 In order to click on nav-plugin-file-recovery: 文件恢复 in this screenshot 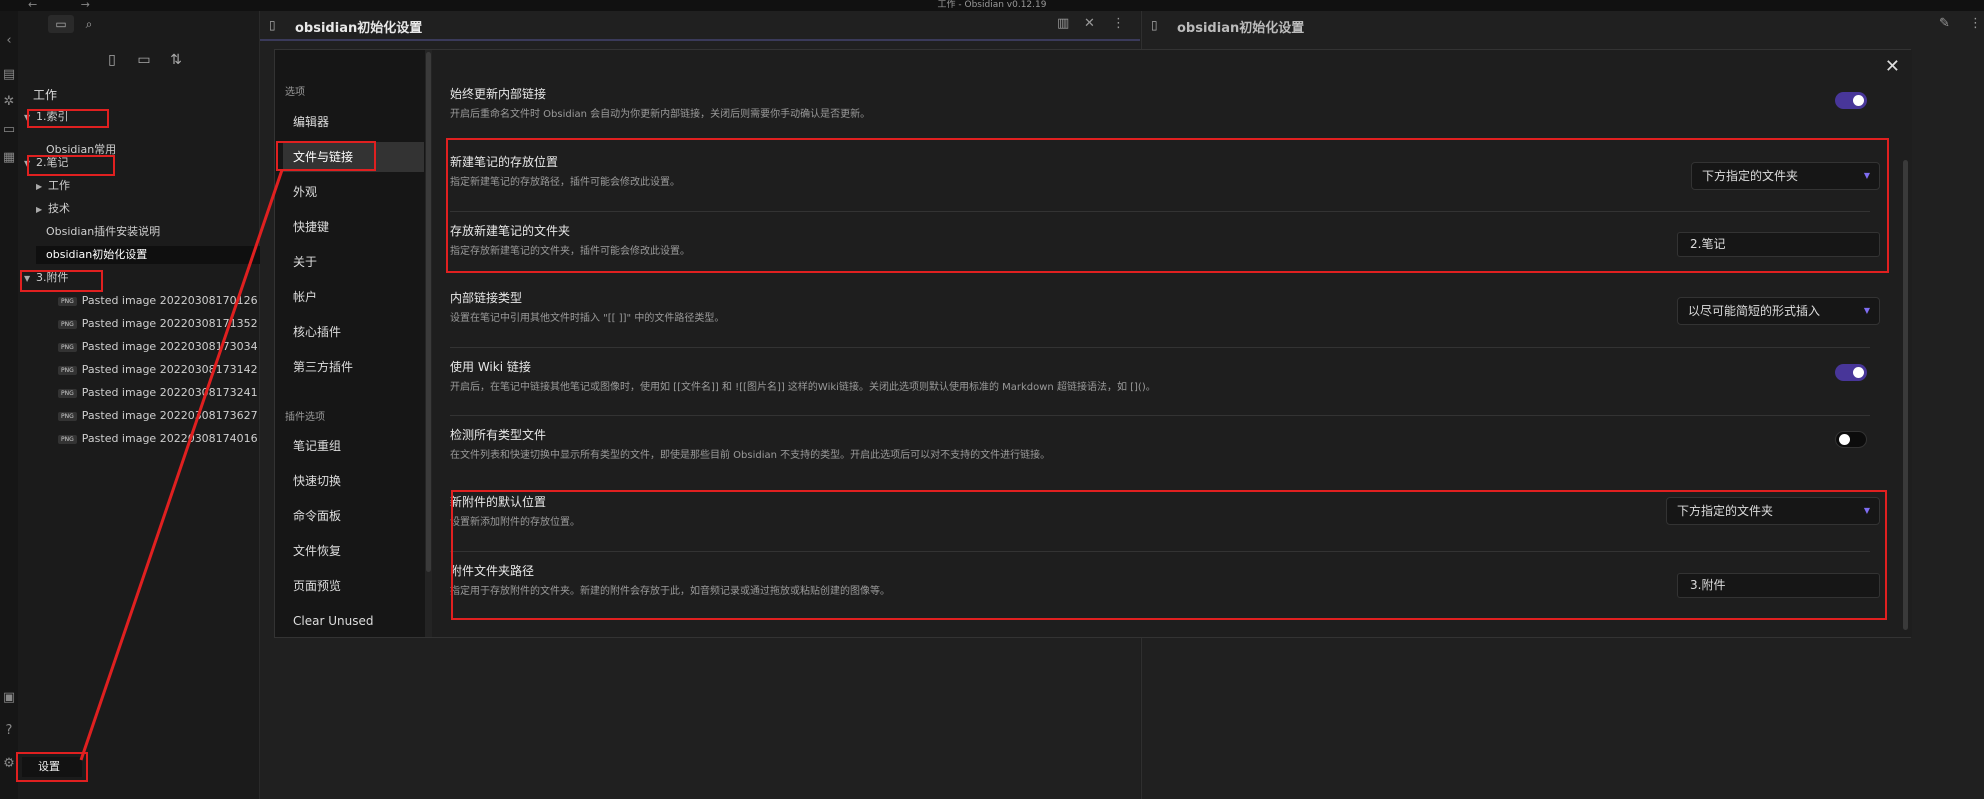, I will do `click(353, 551)`.